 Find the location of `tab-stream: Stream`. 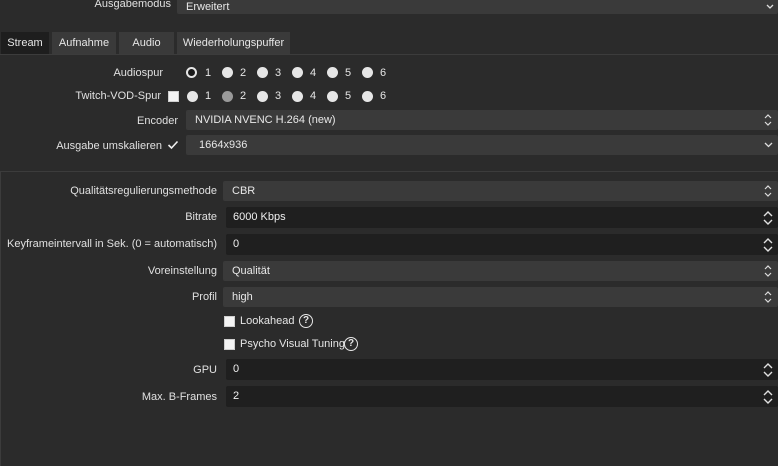

tab-stream: Stream is located at coordinates (25, 43).